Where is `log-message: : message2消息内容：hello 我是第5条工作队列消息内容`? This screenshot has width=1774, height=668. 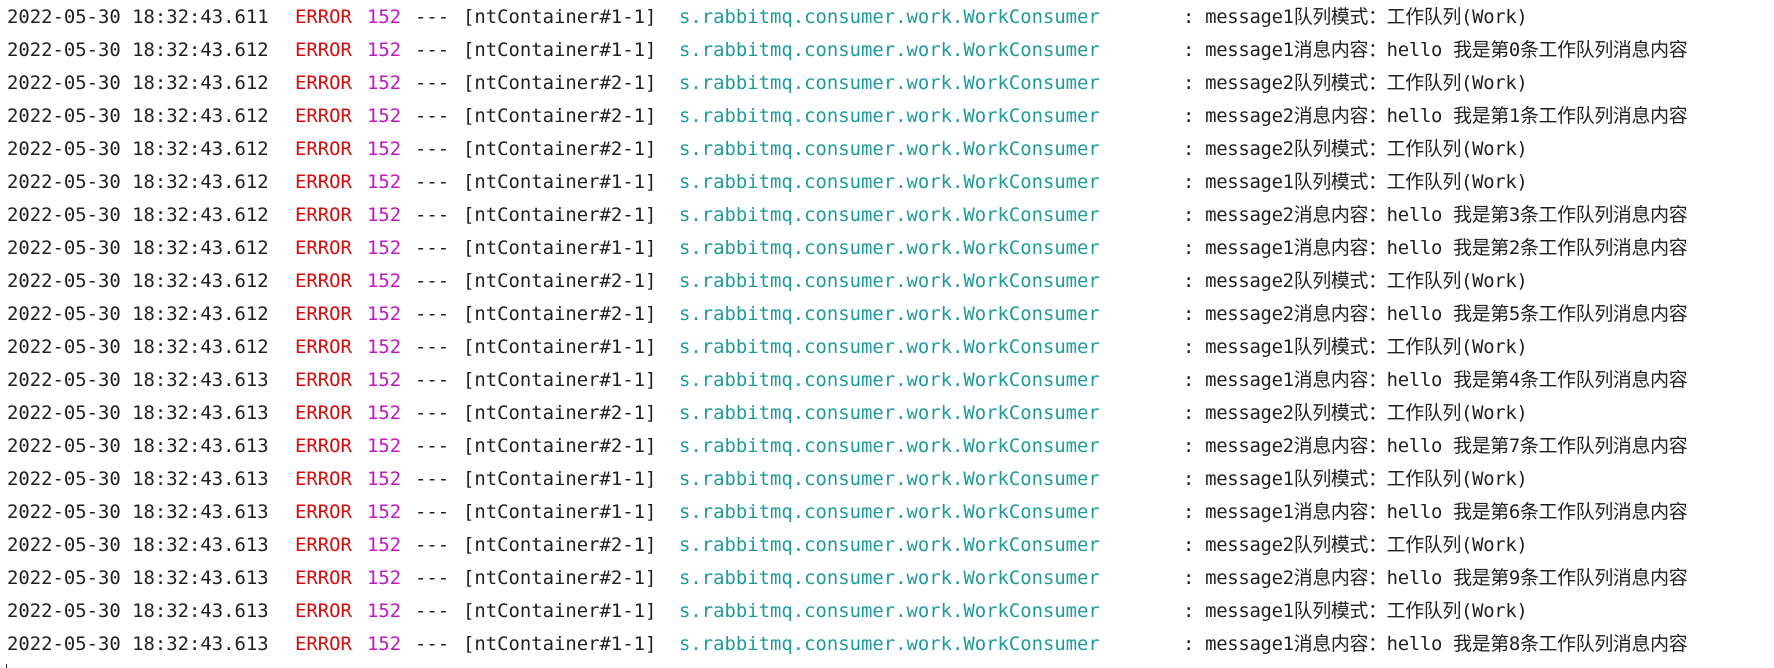 log-message: : message2消息内容：hello 我是第5条工作队列消息内容 is located at coordinates (1435, 314).